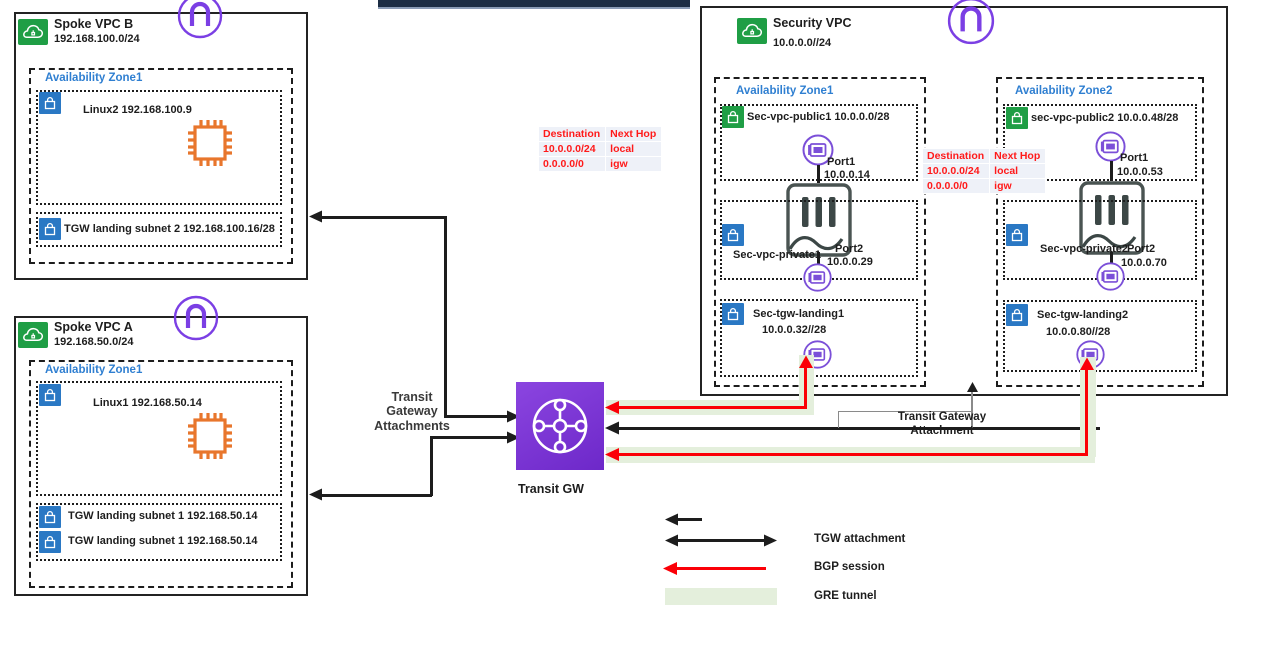 The height and width of the screenshot is (668, 1269). I want to click on sec-vpc-public1-label: Sec-vpc-public1 10.0.0.0/28, so click(818, 117).